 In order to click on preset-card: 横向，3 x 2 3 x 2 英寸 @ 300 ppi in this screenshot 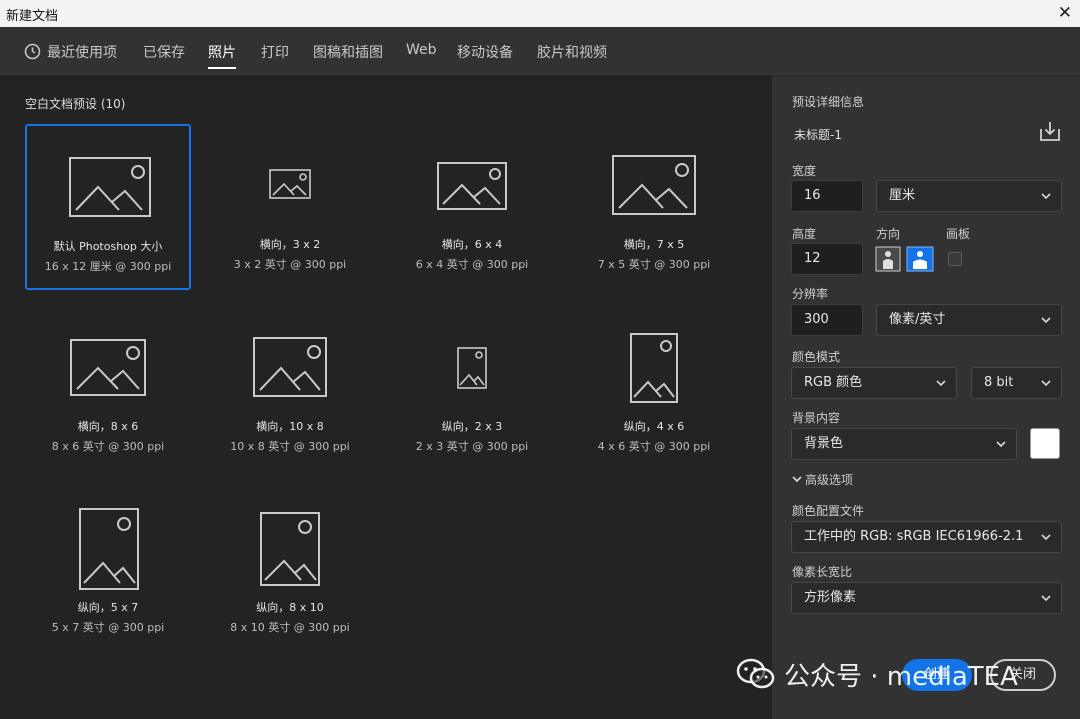, I will do `click(290, 207)`.